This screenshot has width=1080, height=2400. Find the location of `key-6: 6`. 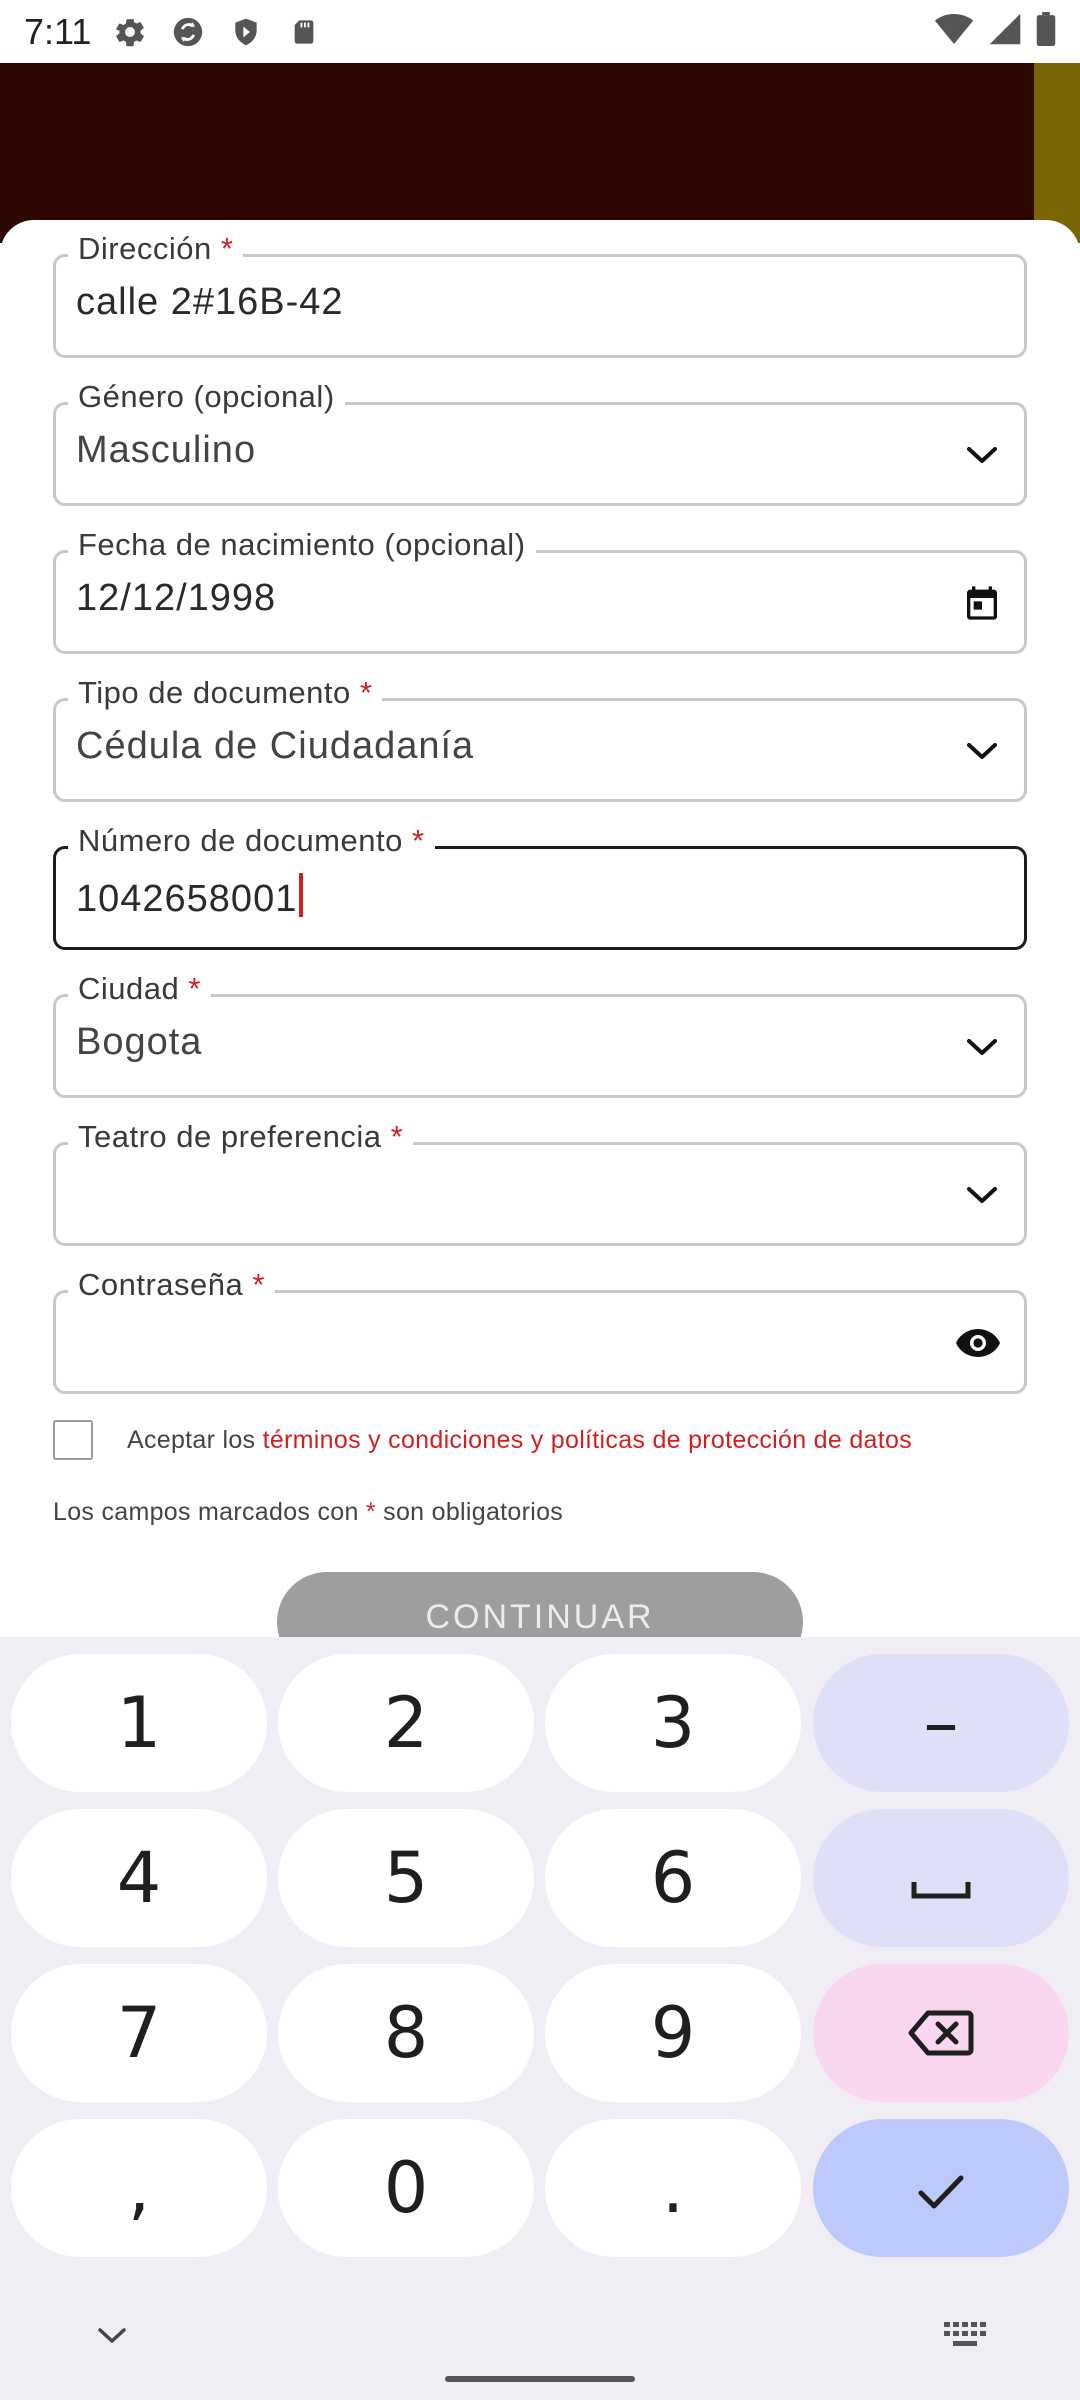

key-6: 6 is located at coordinates (673, 1878).